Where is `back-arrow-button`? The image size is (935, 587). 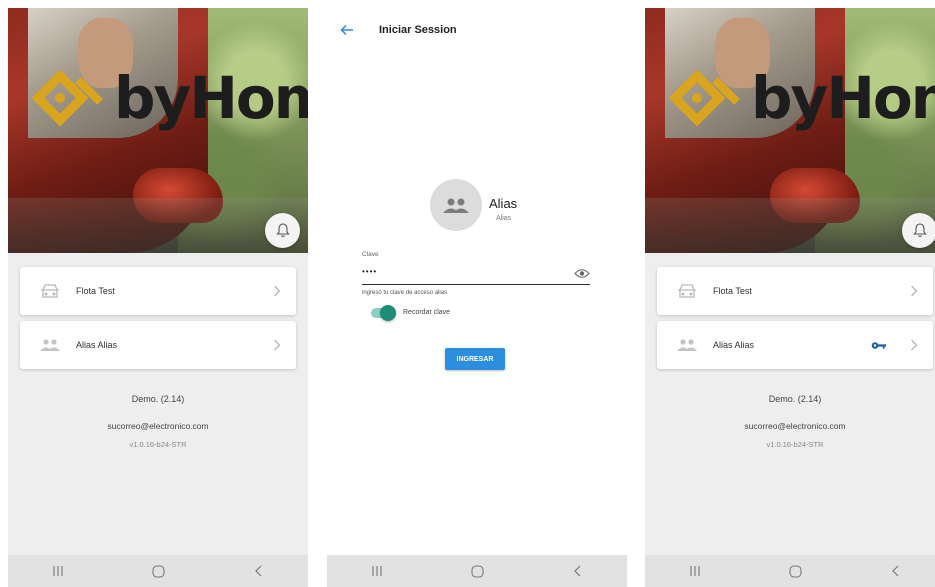 back-arrow-button is located at coordinates (347, 30).